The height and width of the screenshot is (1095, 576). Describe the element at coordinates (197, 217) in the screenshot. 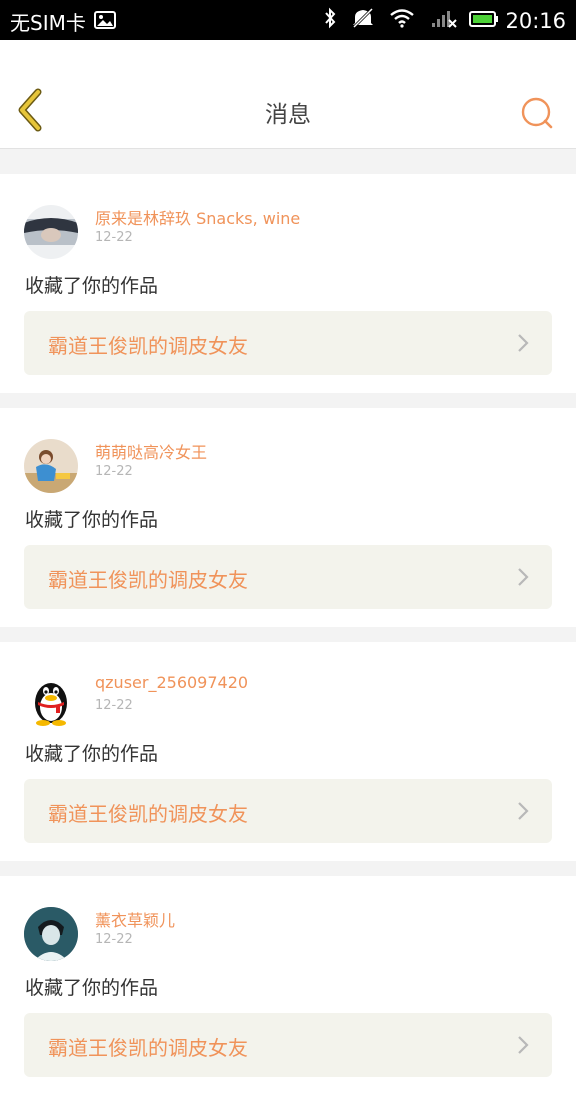

I see `username: 原来是林辞玖 Snacks, wine` at that location.